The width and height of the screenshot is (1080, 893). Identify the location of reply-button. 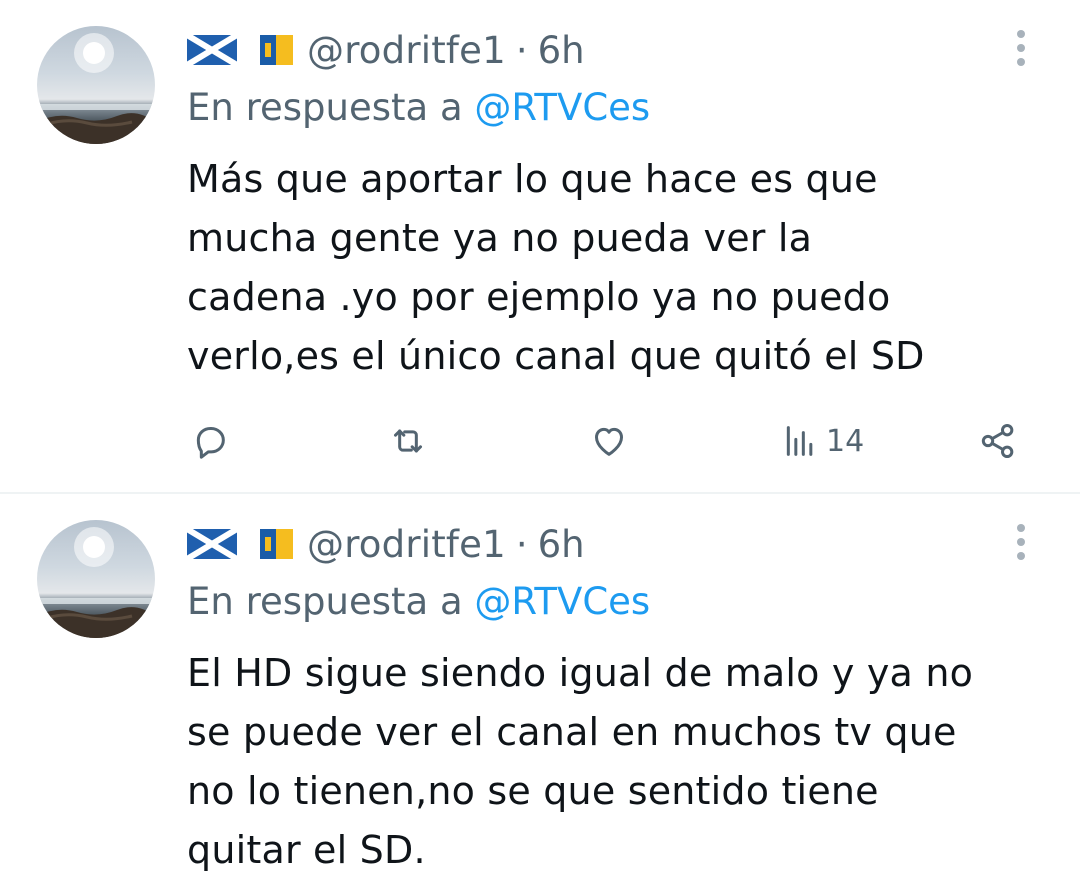
(210, 441).